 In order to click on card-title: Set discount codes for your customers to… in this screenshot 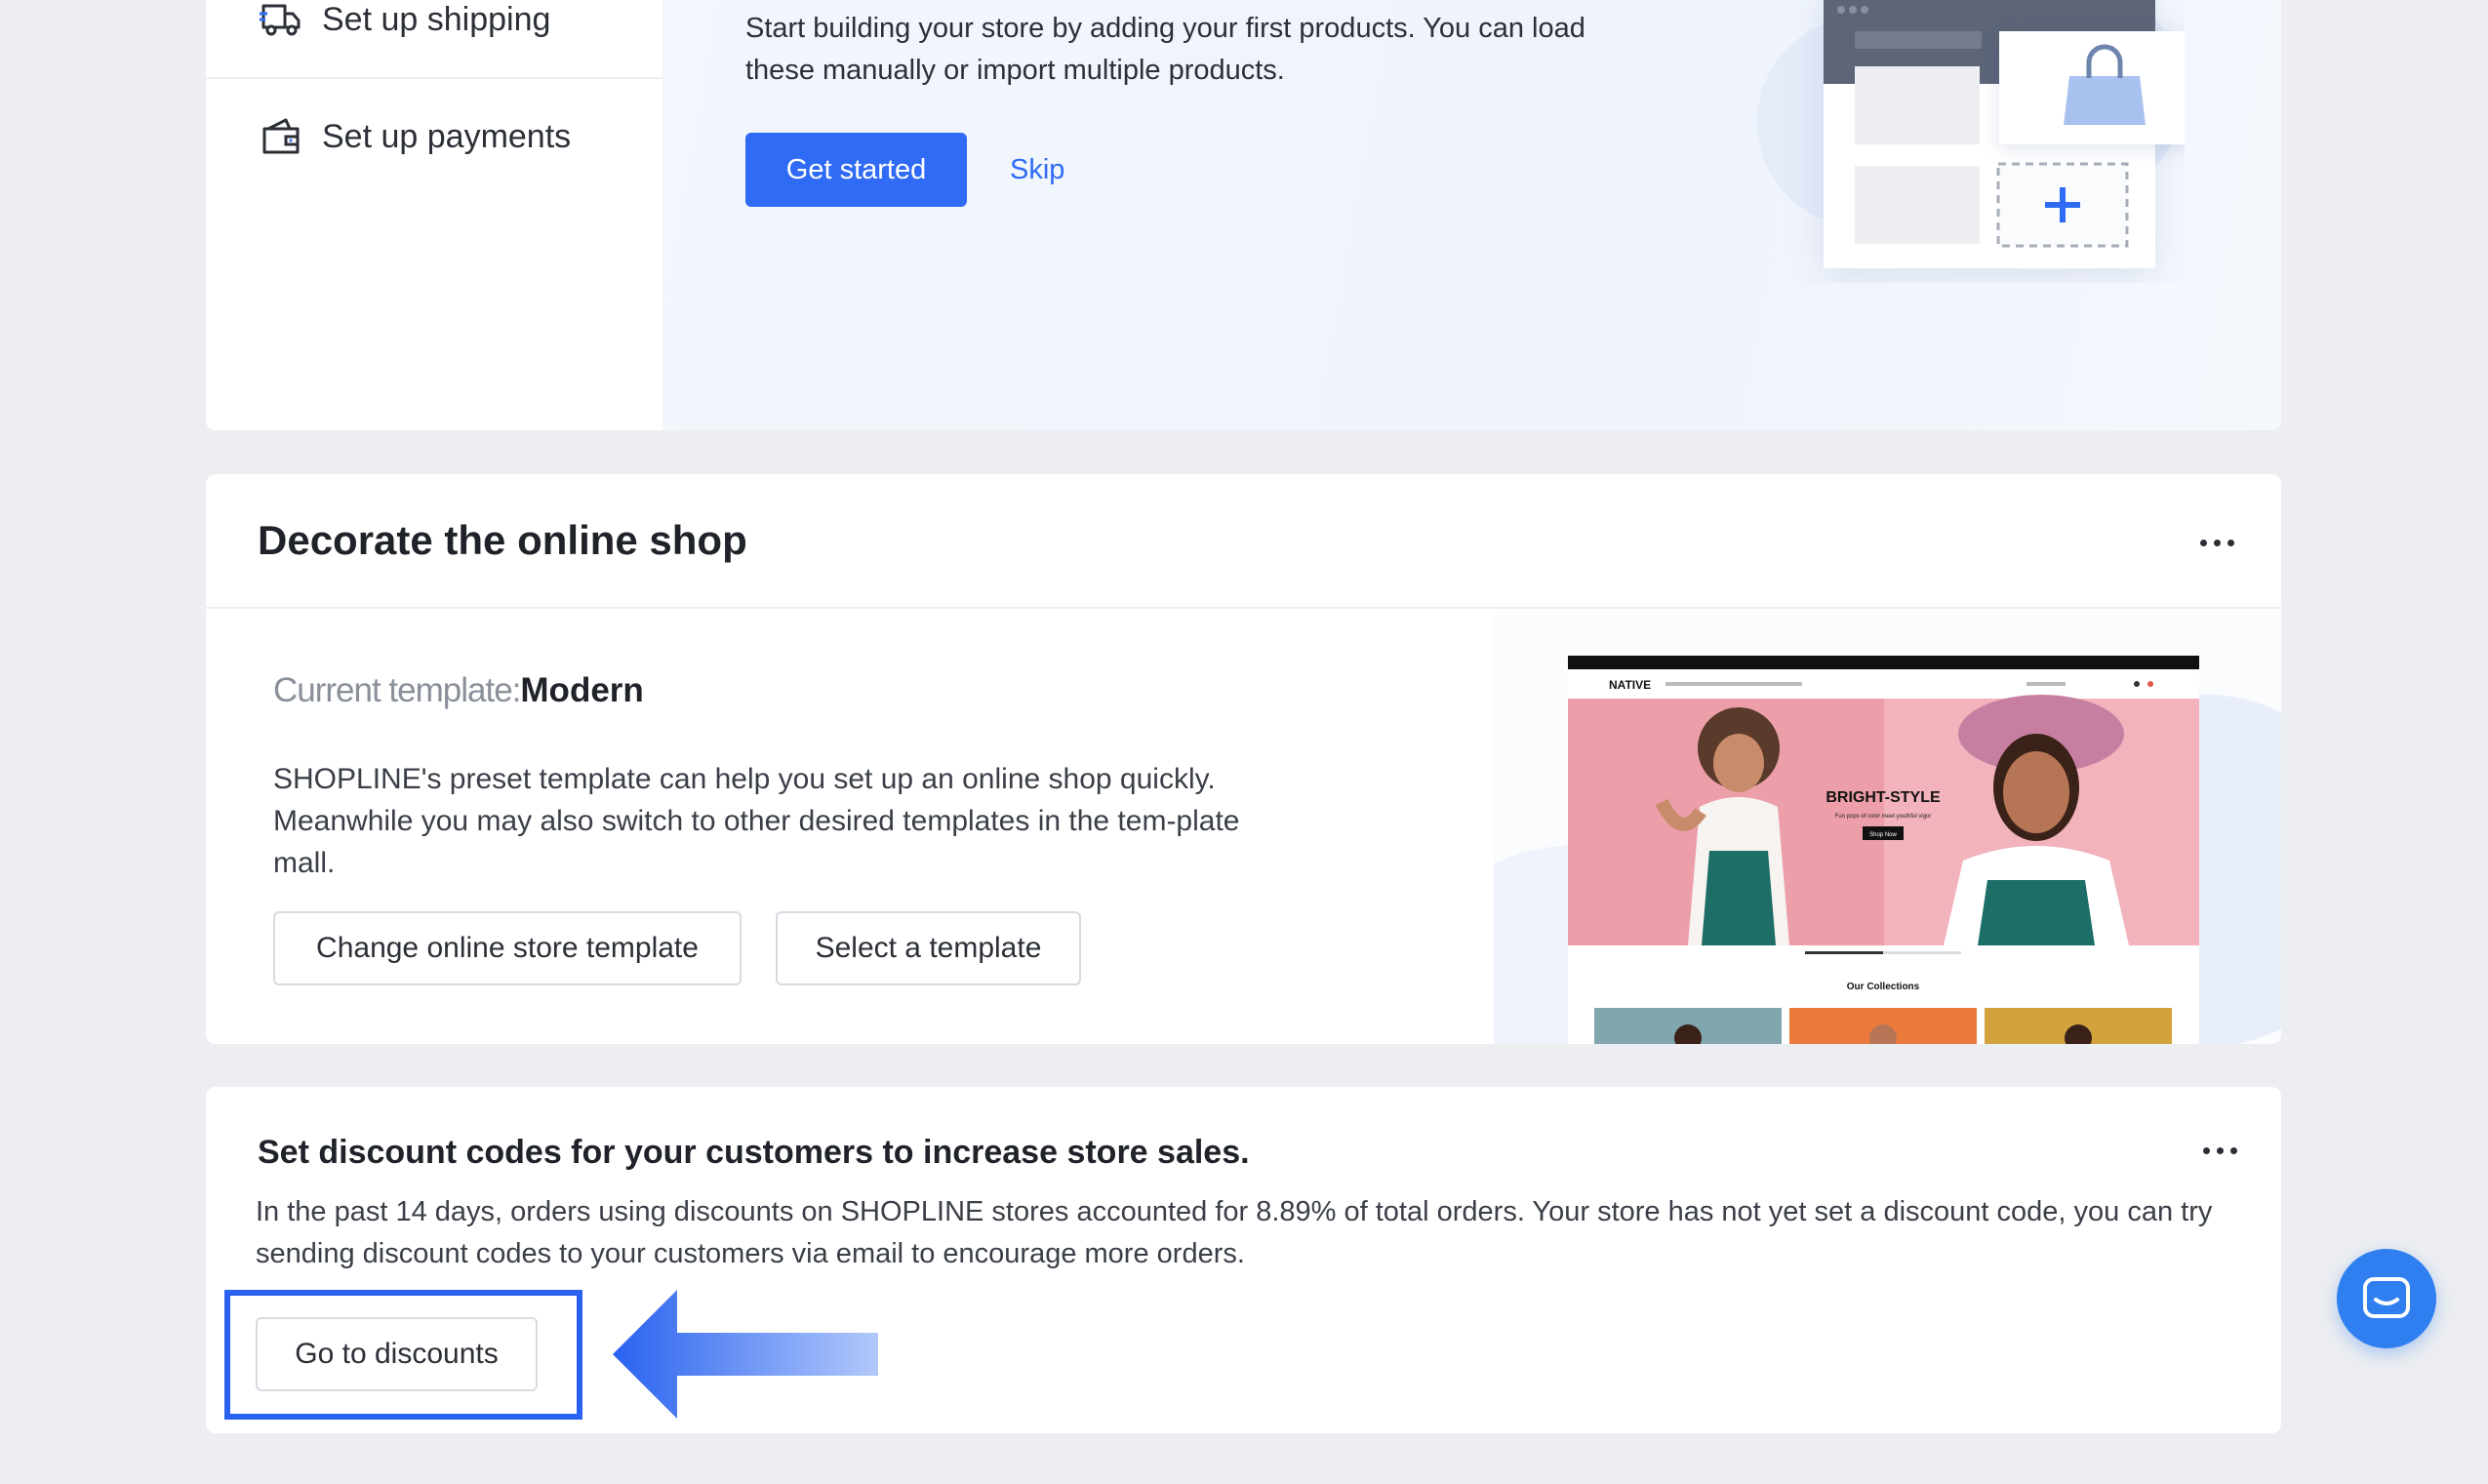, I will do `click(754, 1152)`.